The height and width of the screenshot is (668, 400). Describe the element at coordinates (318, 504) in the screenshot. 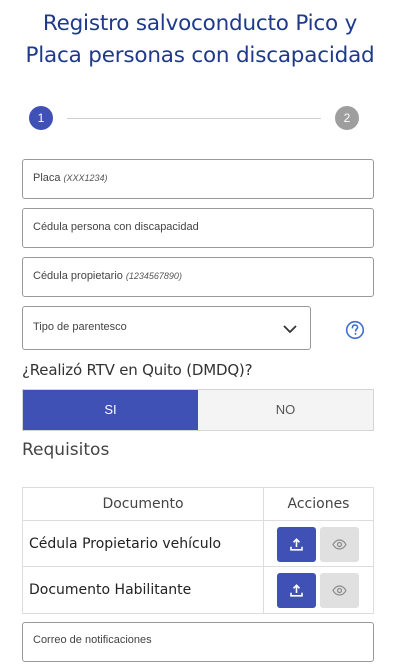

I see `column-header-acciones: Acciones` at that location.